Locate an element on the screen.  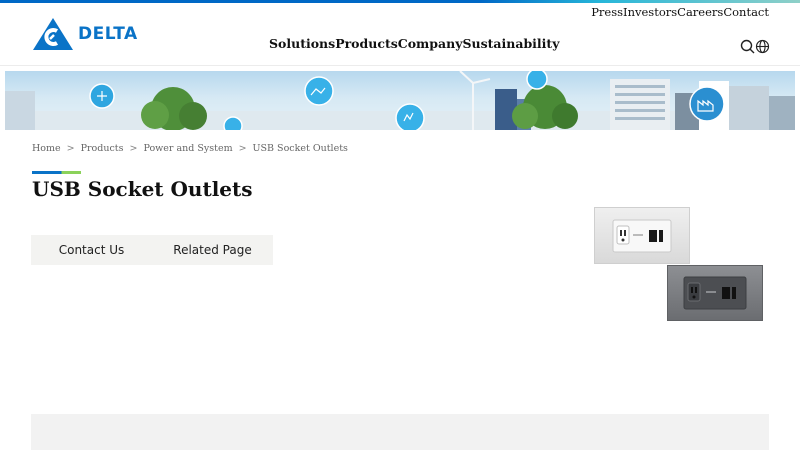
tab-related-page: Related Page is located at coordinates (212, 250).